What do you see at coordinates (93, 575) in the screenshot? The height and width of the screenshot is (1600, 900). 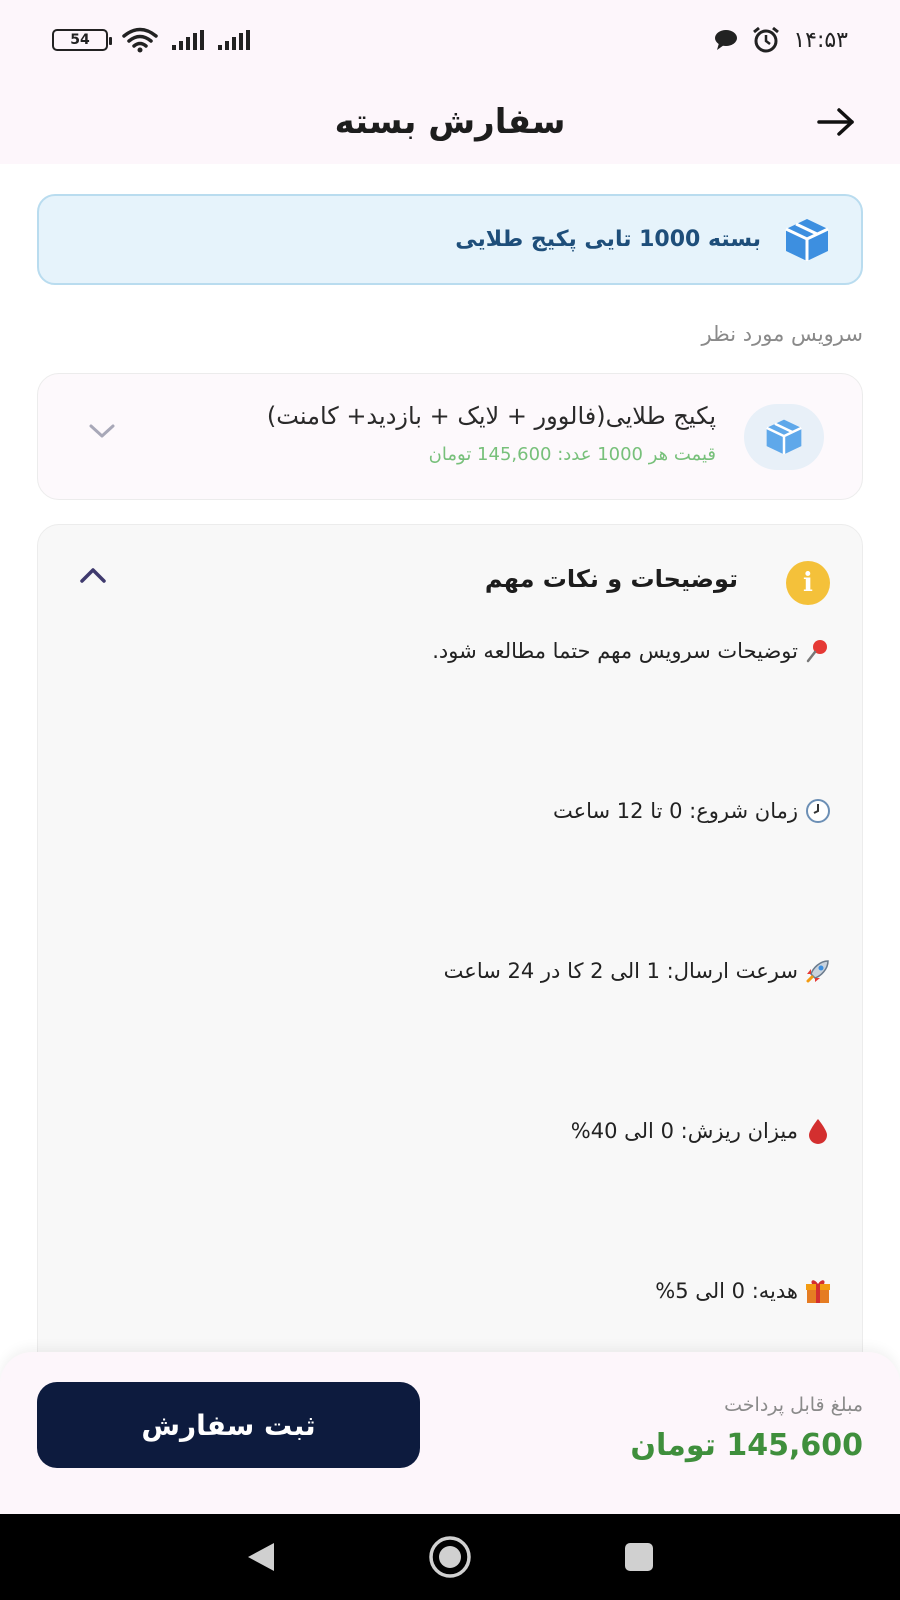 I see `chevron-up-icon` at bounding box center [93, 575].